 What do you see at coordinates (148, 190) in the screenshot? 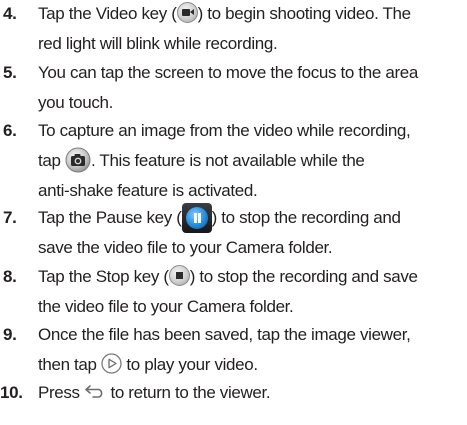
I see `step-line: anti-shake feature is activated.` at bounding box center [148, 190].